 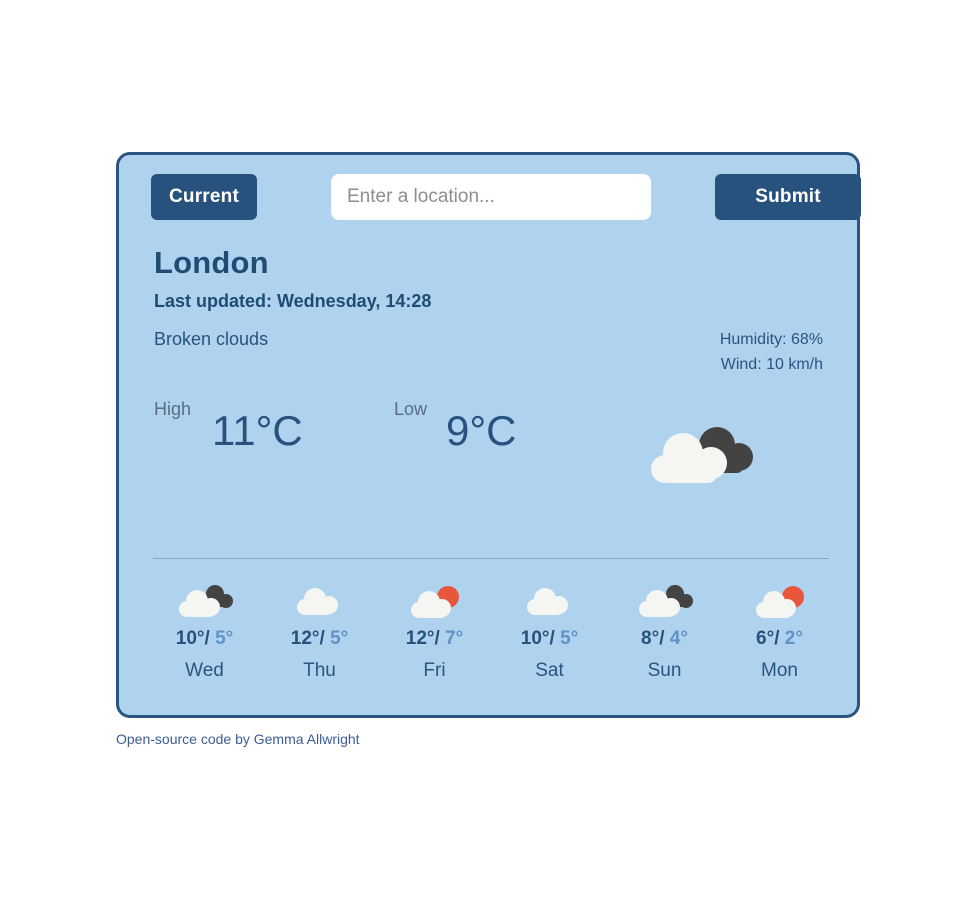 I want to click on forecast-day-label: Sun, so click(x=664, y=670).